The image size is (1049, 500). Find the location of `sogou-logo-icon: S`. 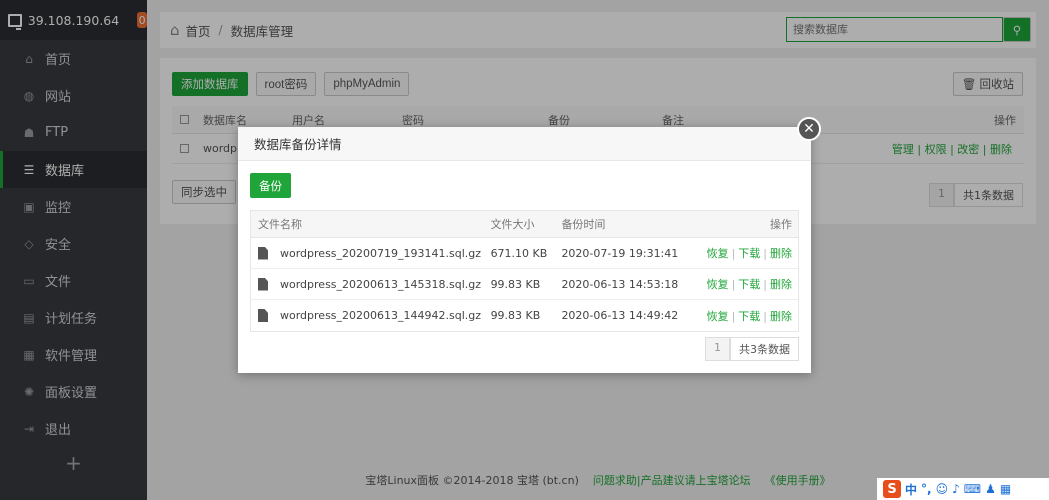

sogou-logo-icon: S is located at coordinates (892, 489).